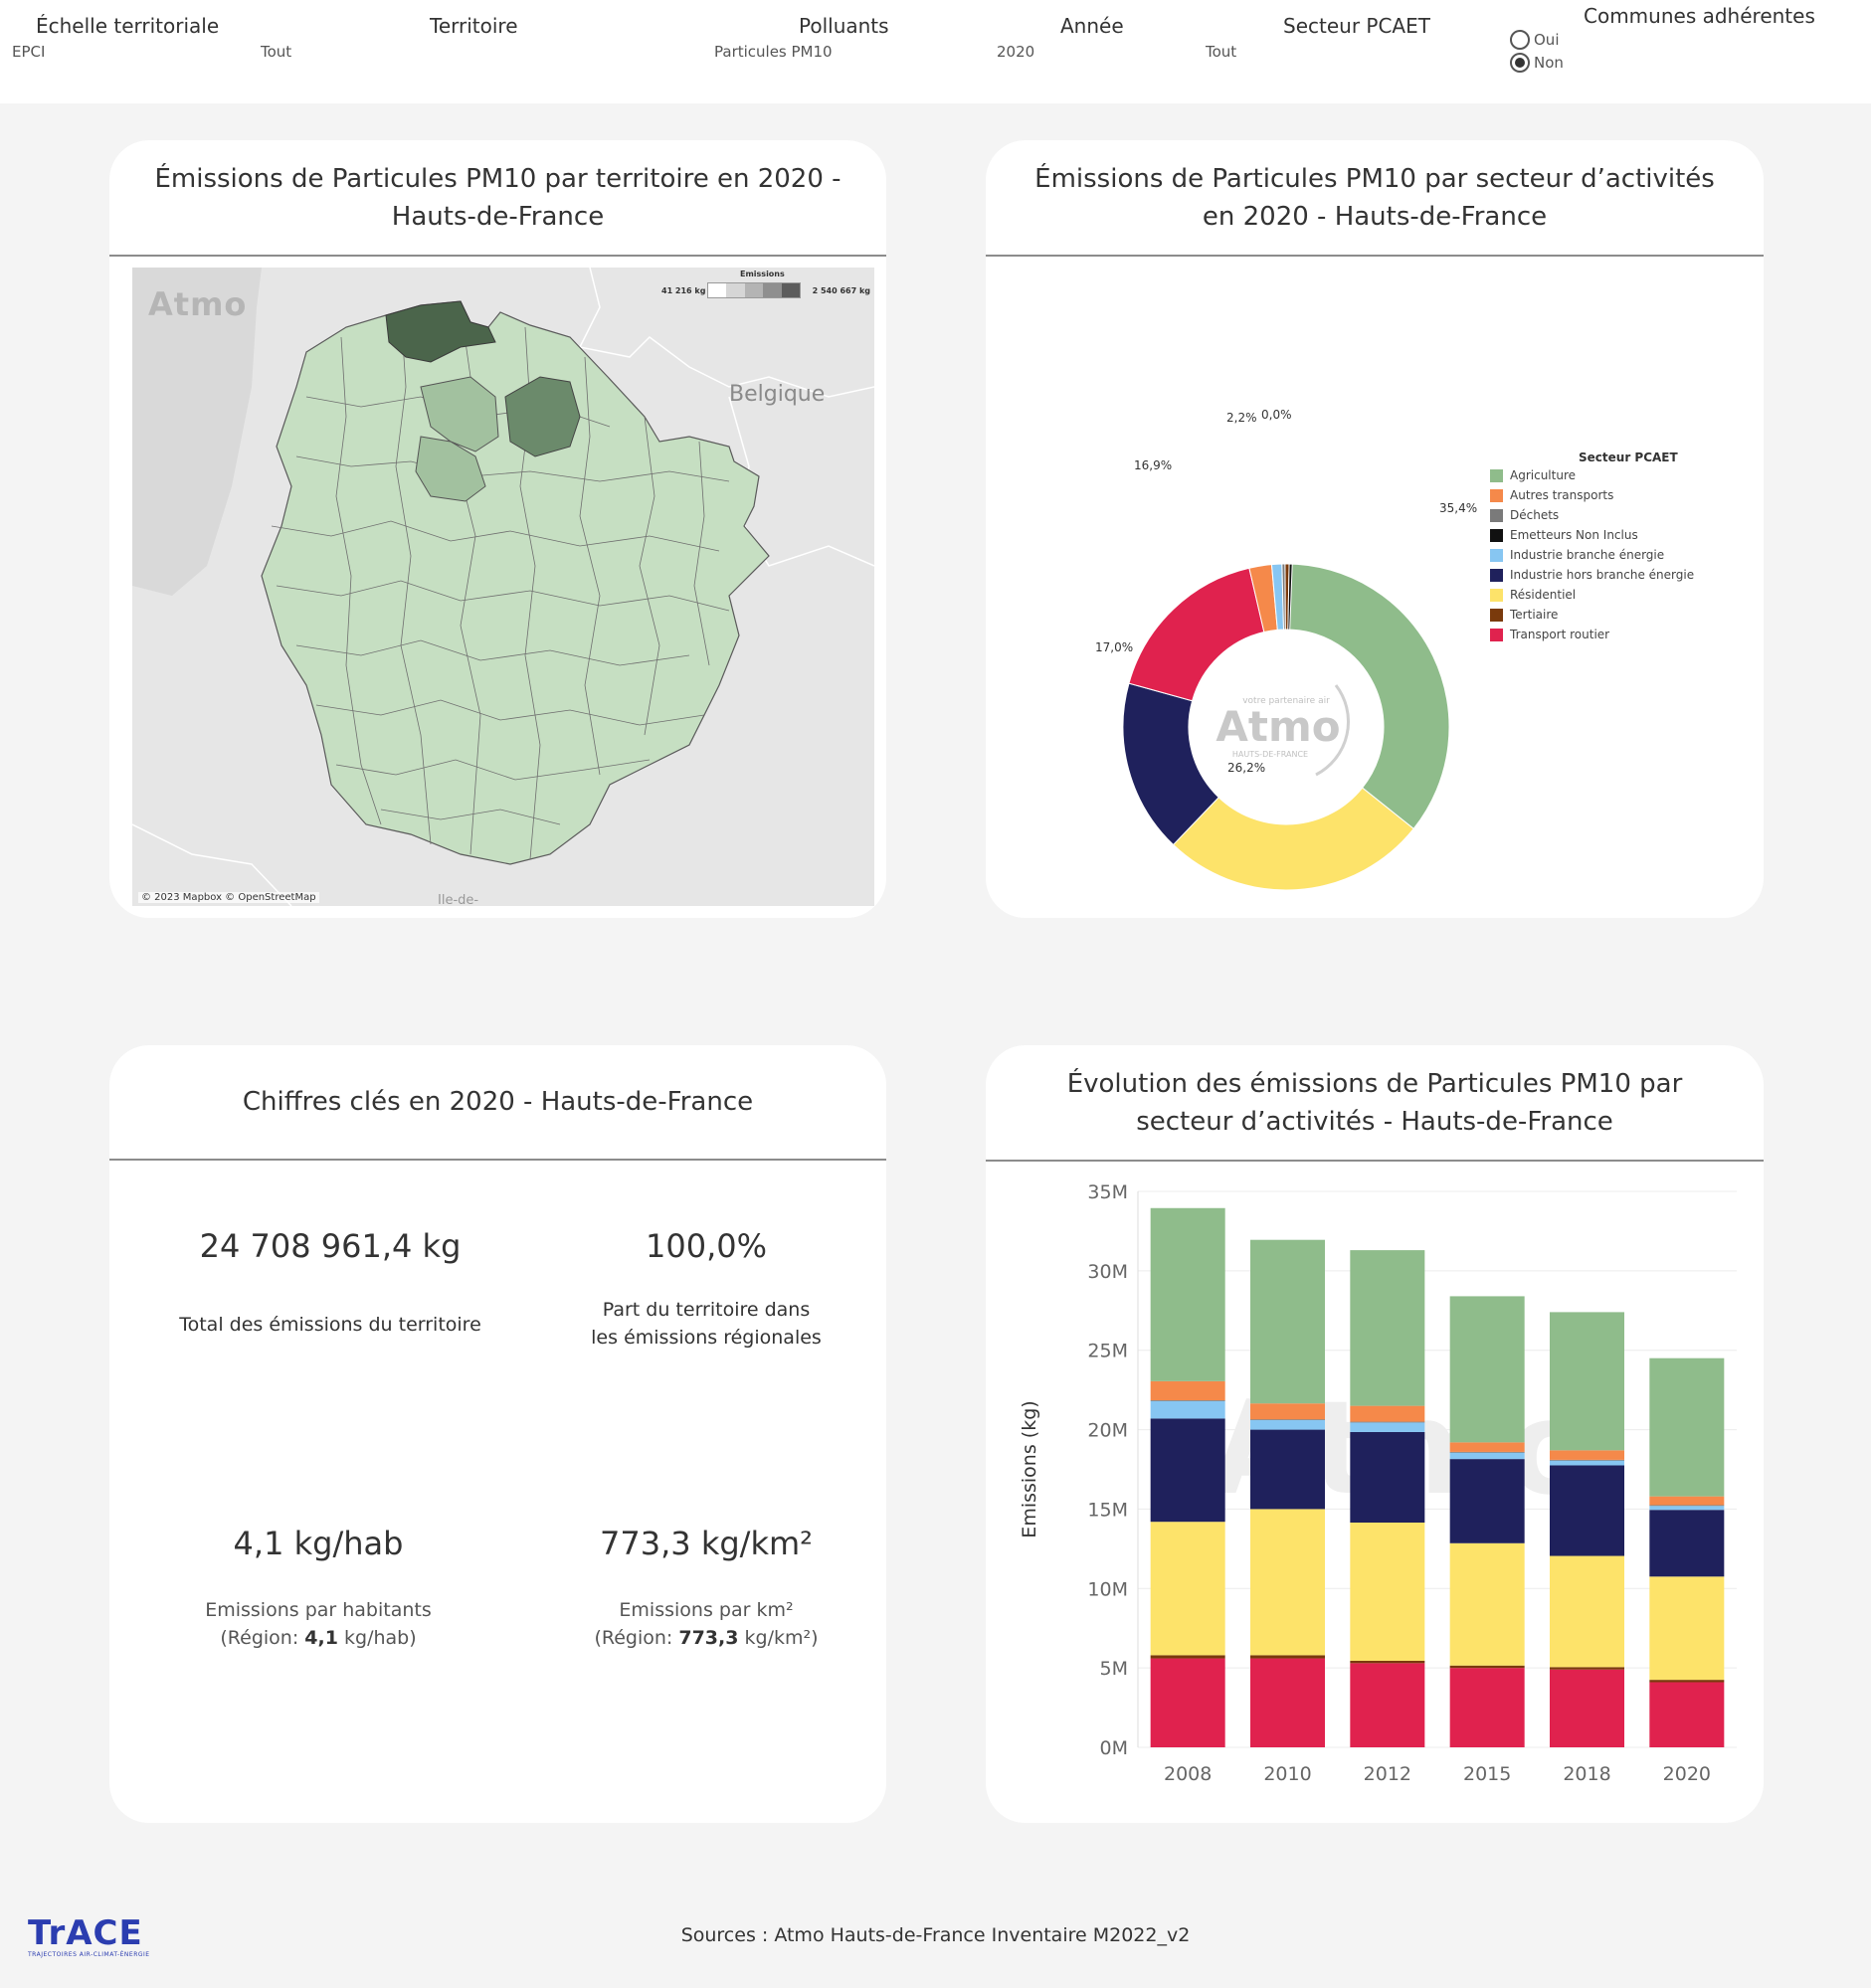  Describe the element at coordinates (1187, 1470) in the screenshot. I see `bar-segment-2008-industrie-hors-branche-nergie` at that location.